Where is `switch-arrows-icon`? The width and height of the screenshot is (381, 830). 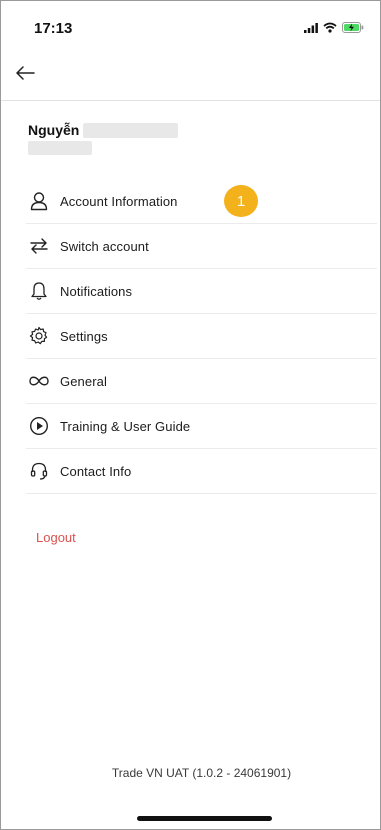 switch-arrows-icon is located at coordinates (39, 246).